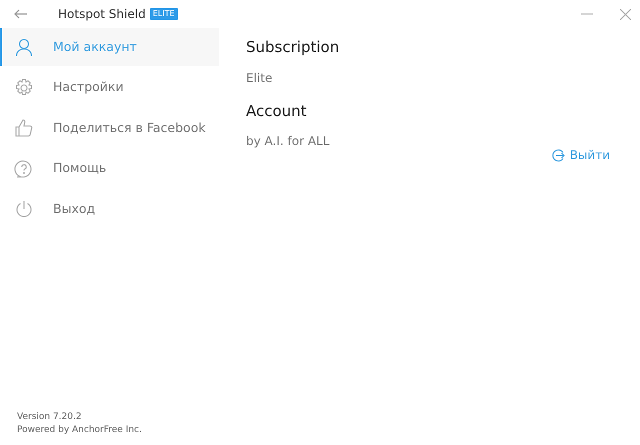 This screenshot has width=640, height=445. I want to click on sidebar-item: Выход, so click(109, 209).